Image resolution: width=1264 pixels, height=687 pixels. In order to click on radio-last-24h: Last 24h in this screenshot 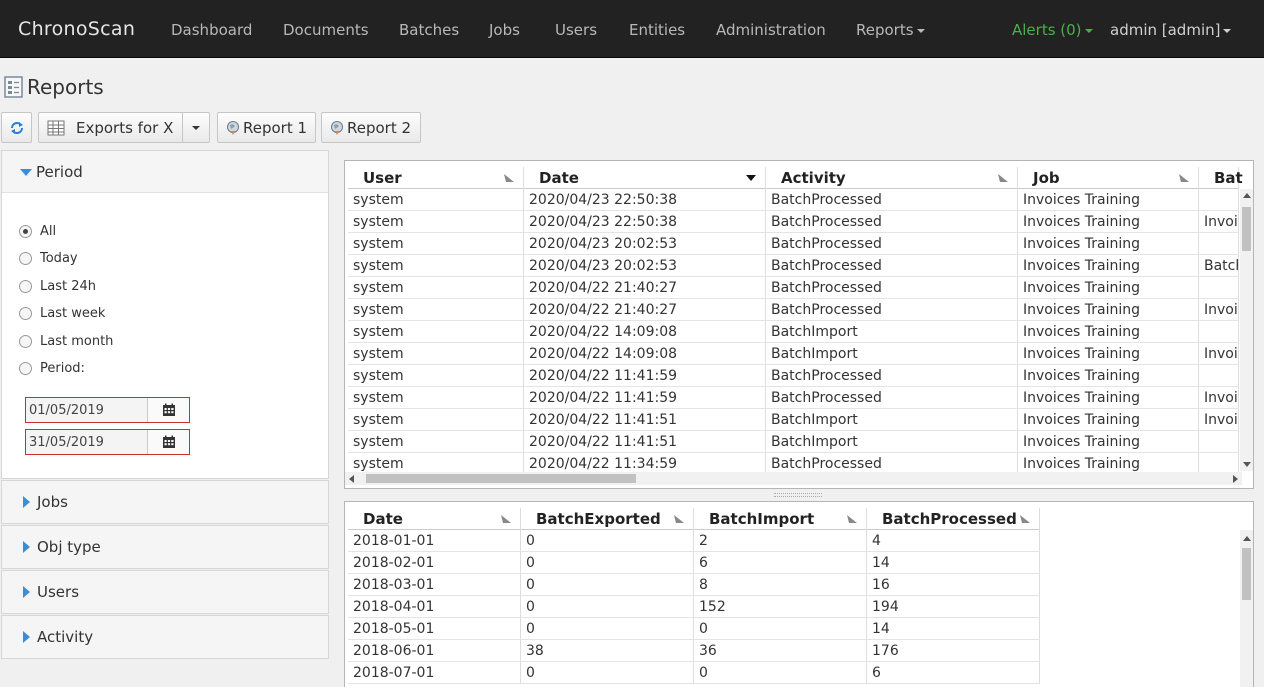, I will do `click(57, 286)`.